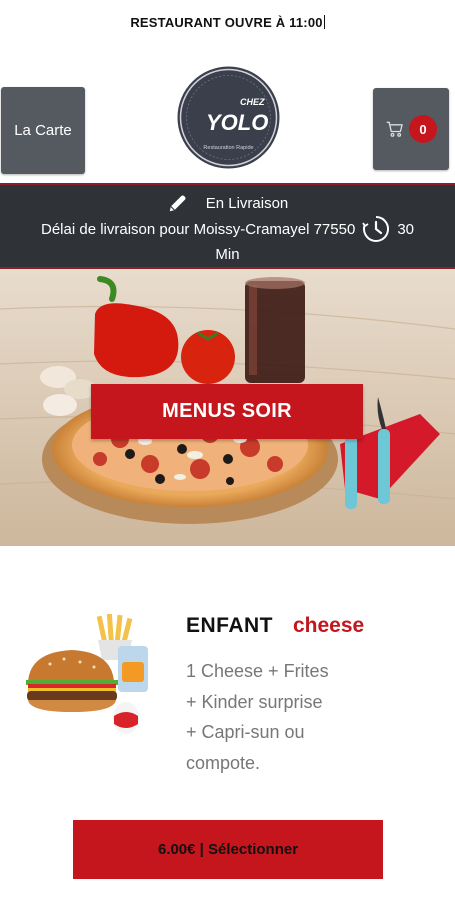 This screenshot has width=455, height=900. I want to click on delivery-time-unit-row: Min, so click(227, 254).